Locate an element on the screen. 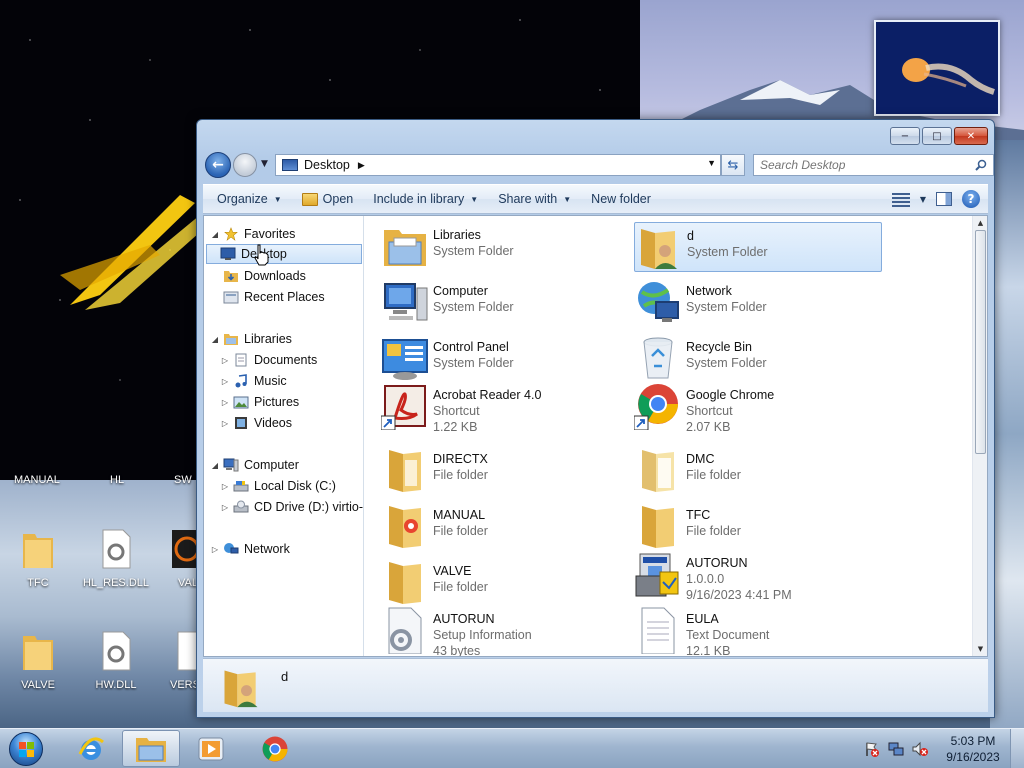  share-with-button: Share with ▼ is located at coordinates (534, 199).